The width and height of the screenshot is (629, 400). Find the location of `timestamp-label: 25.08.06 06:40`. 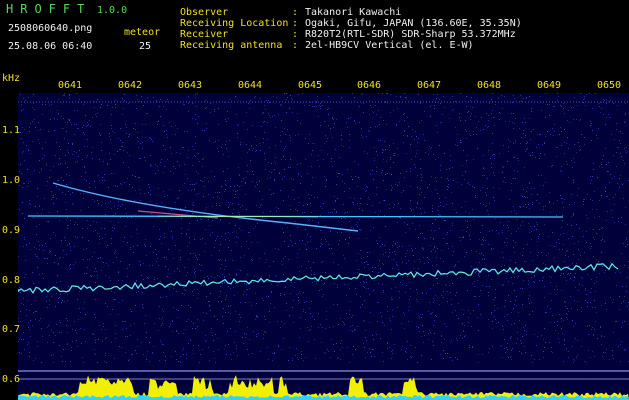

timestamp-label: 25.08.06 06:40 is located at coordinates (50, 46).